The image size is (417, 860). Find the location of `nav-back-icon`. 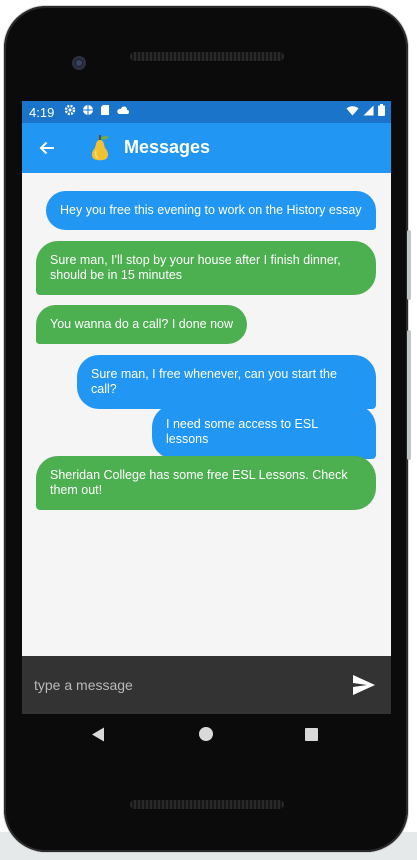

nav-back-icon is located at coordinates (98, 734).